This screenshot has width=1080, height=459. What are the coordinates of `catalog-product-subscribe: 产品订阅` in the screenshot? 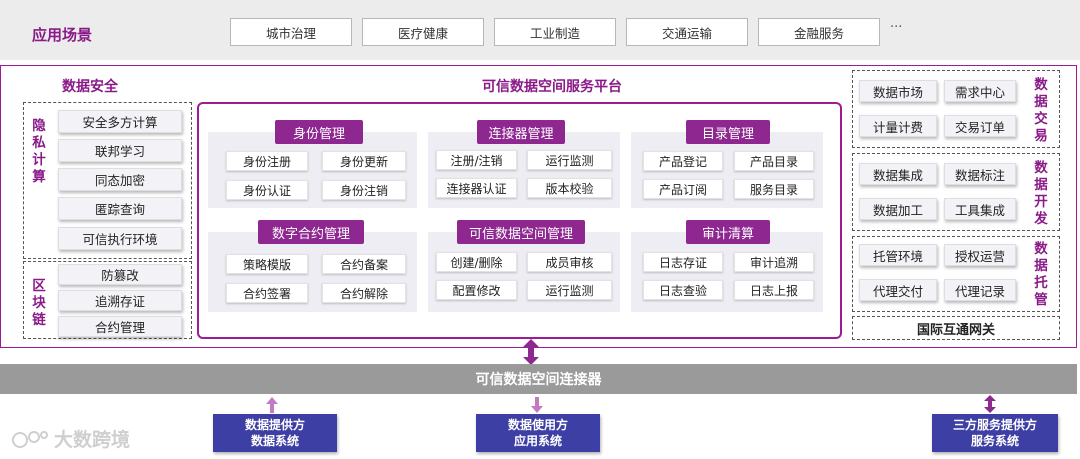 It's located at (683, 189).